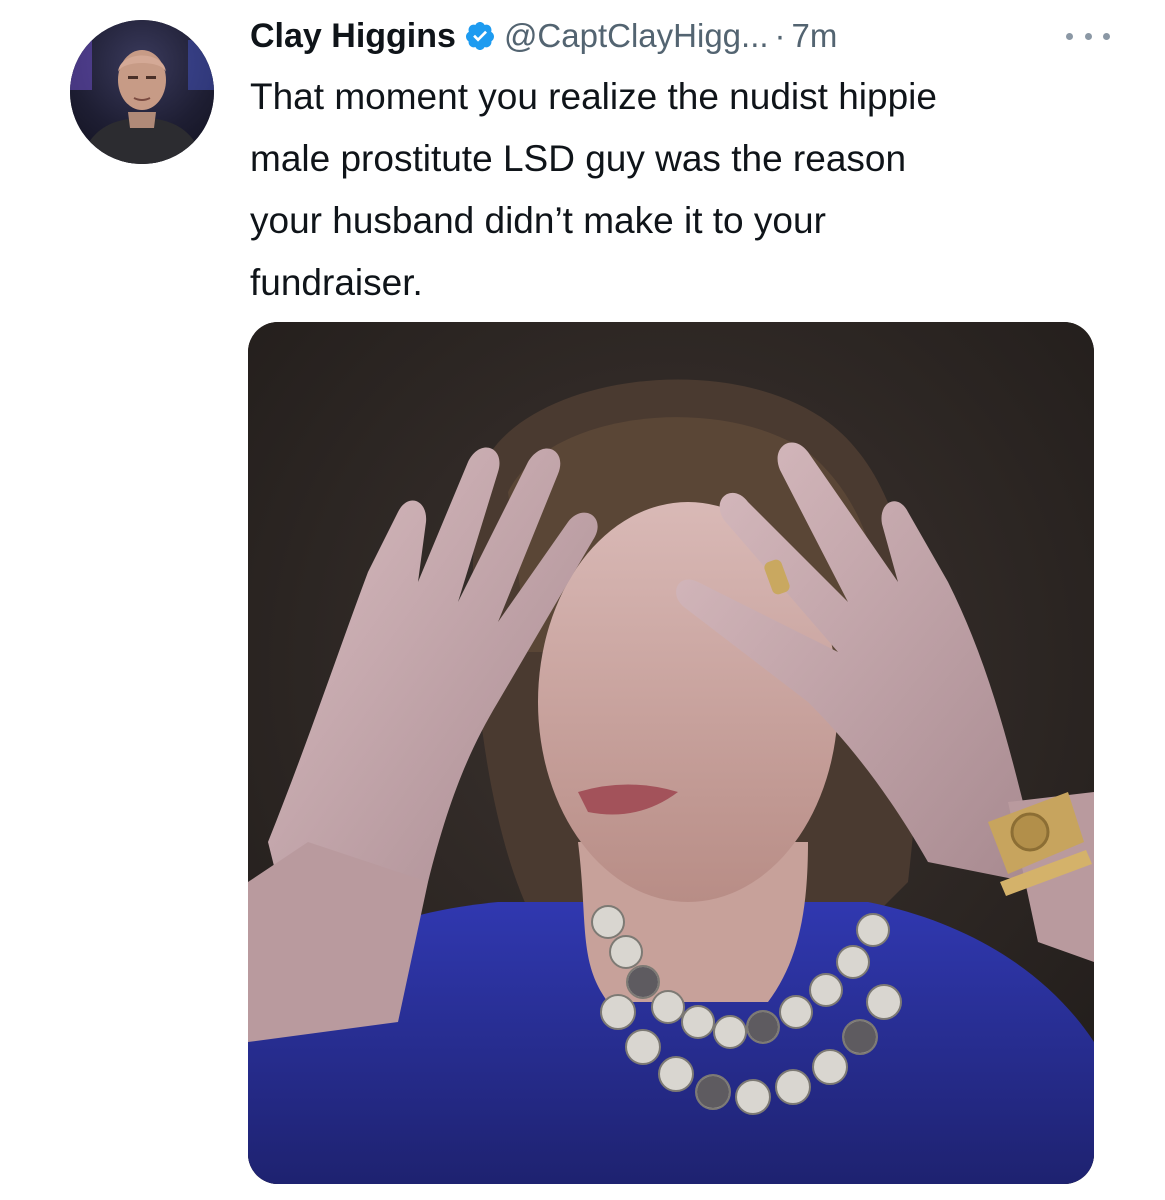 The height and width of the screenshot is (1200, 1165). What do you see at coordinates (1088, 36) in the screenshot?
I see `more-options-icon` at bounding box center [1088, 36].